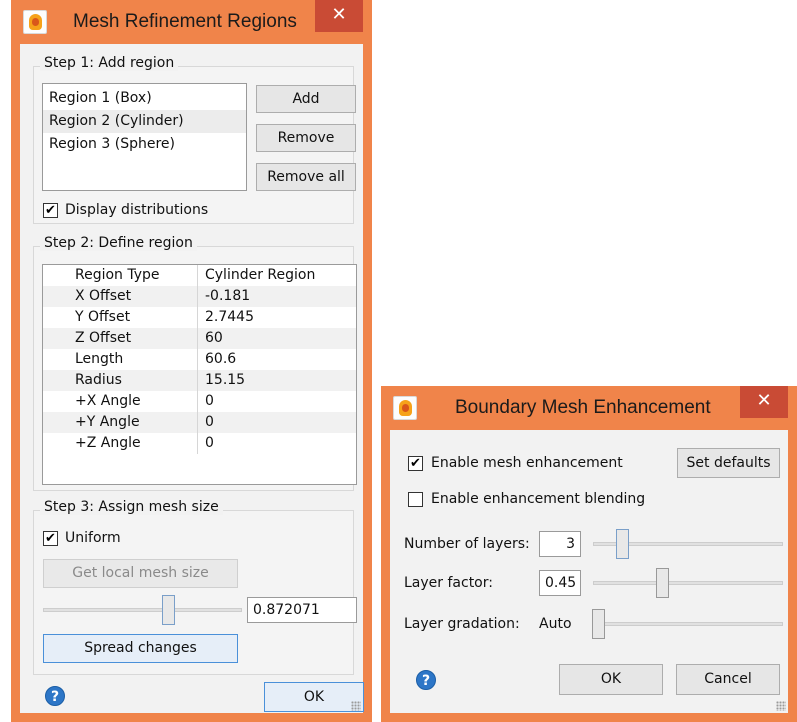  Describe the element at coordinates (199, 380) in the screenshot. I see `table-row: Radius 15.15` at that location.